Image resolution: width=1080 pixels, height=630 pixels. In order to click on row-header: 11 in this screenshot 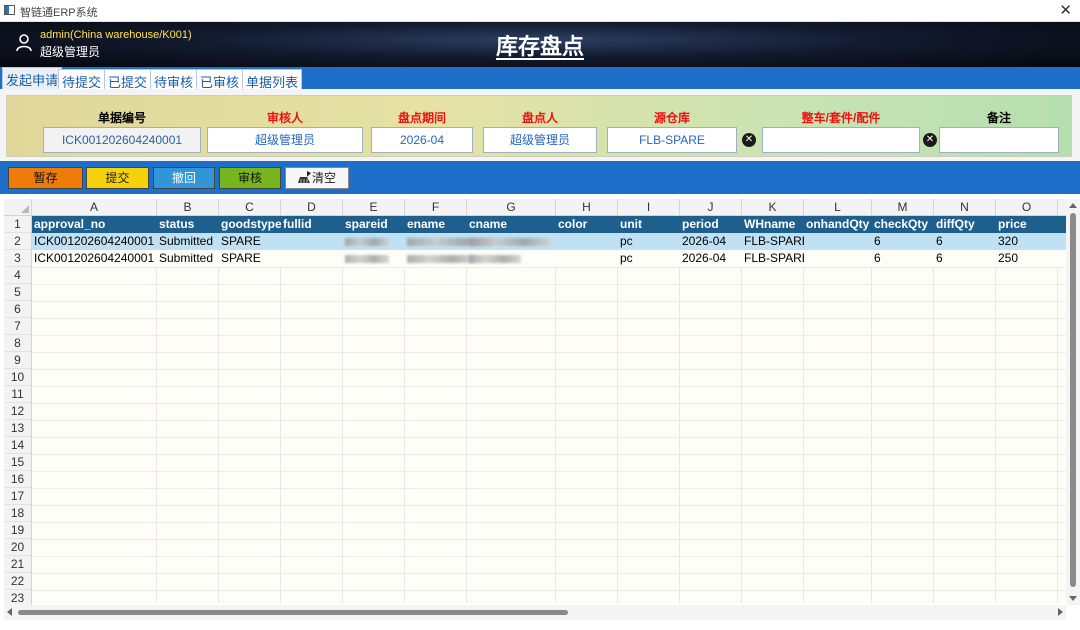, I will do `click(18, 394)`.